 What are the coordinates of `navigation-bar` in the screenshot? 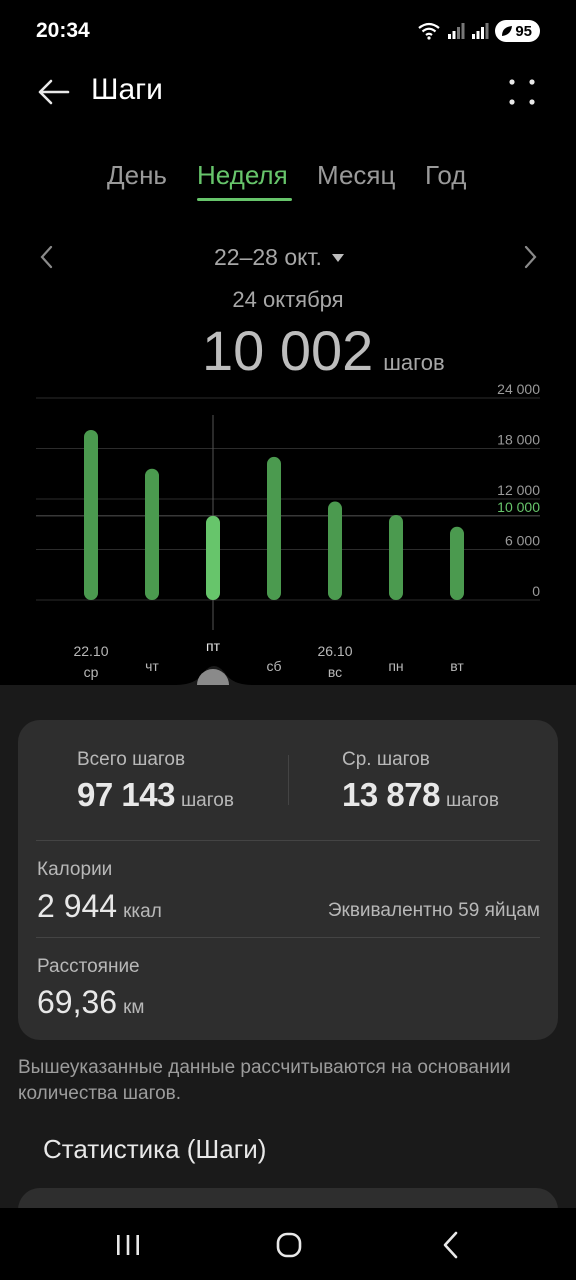 It's located at (288, 1244).